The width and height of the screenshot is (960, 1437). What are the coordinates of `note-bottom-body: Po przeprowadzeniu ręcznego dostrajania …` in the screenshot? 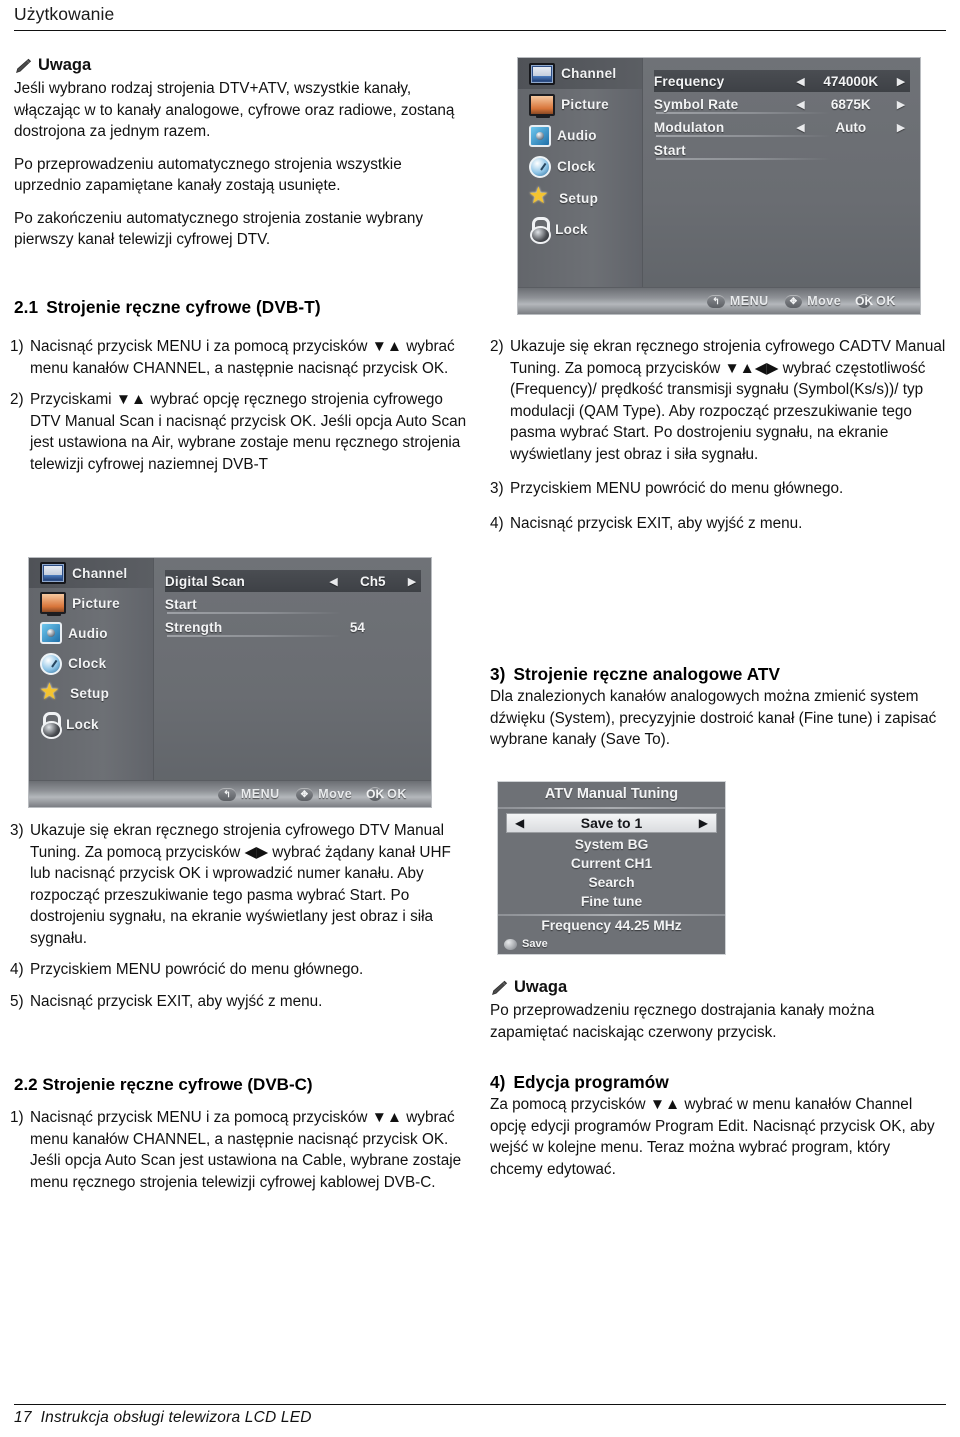 It's located at (682, 1021).